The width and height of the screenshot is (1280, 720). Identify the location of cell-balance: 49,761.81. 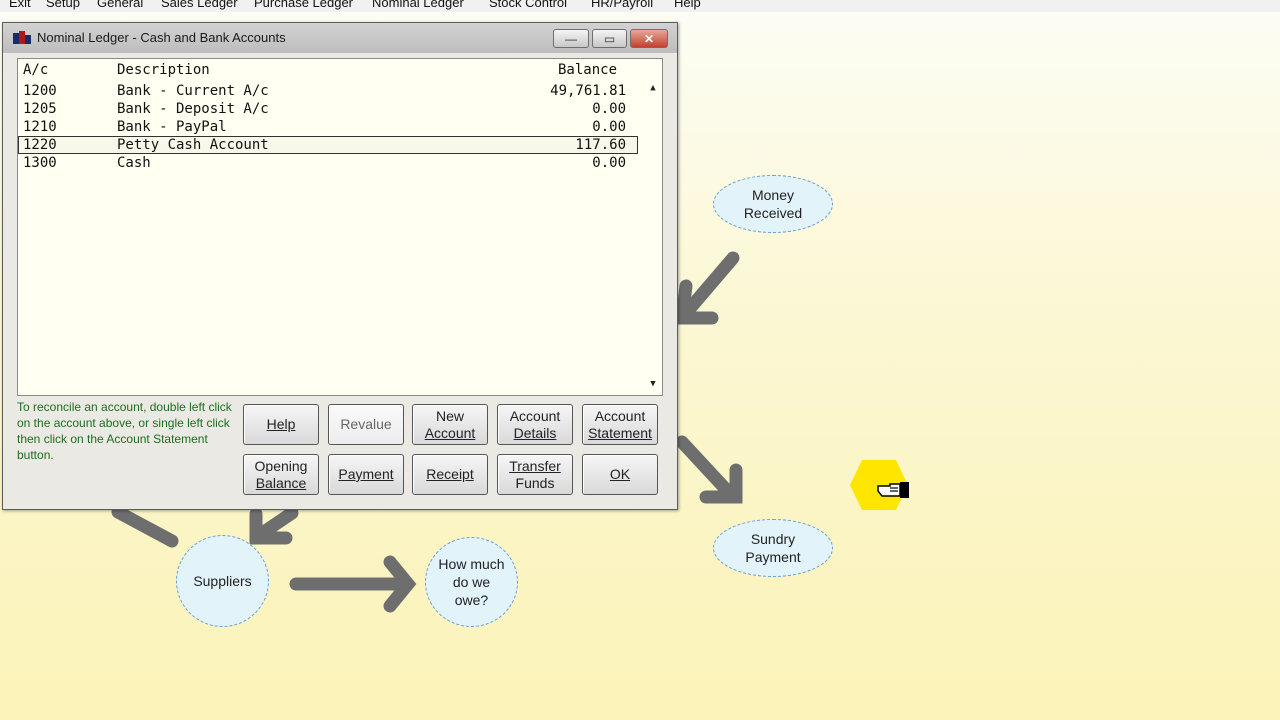
(588, 91).